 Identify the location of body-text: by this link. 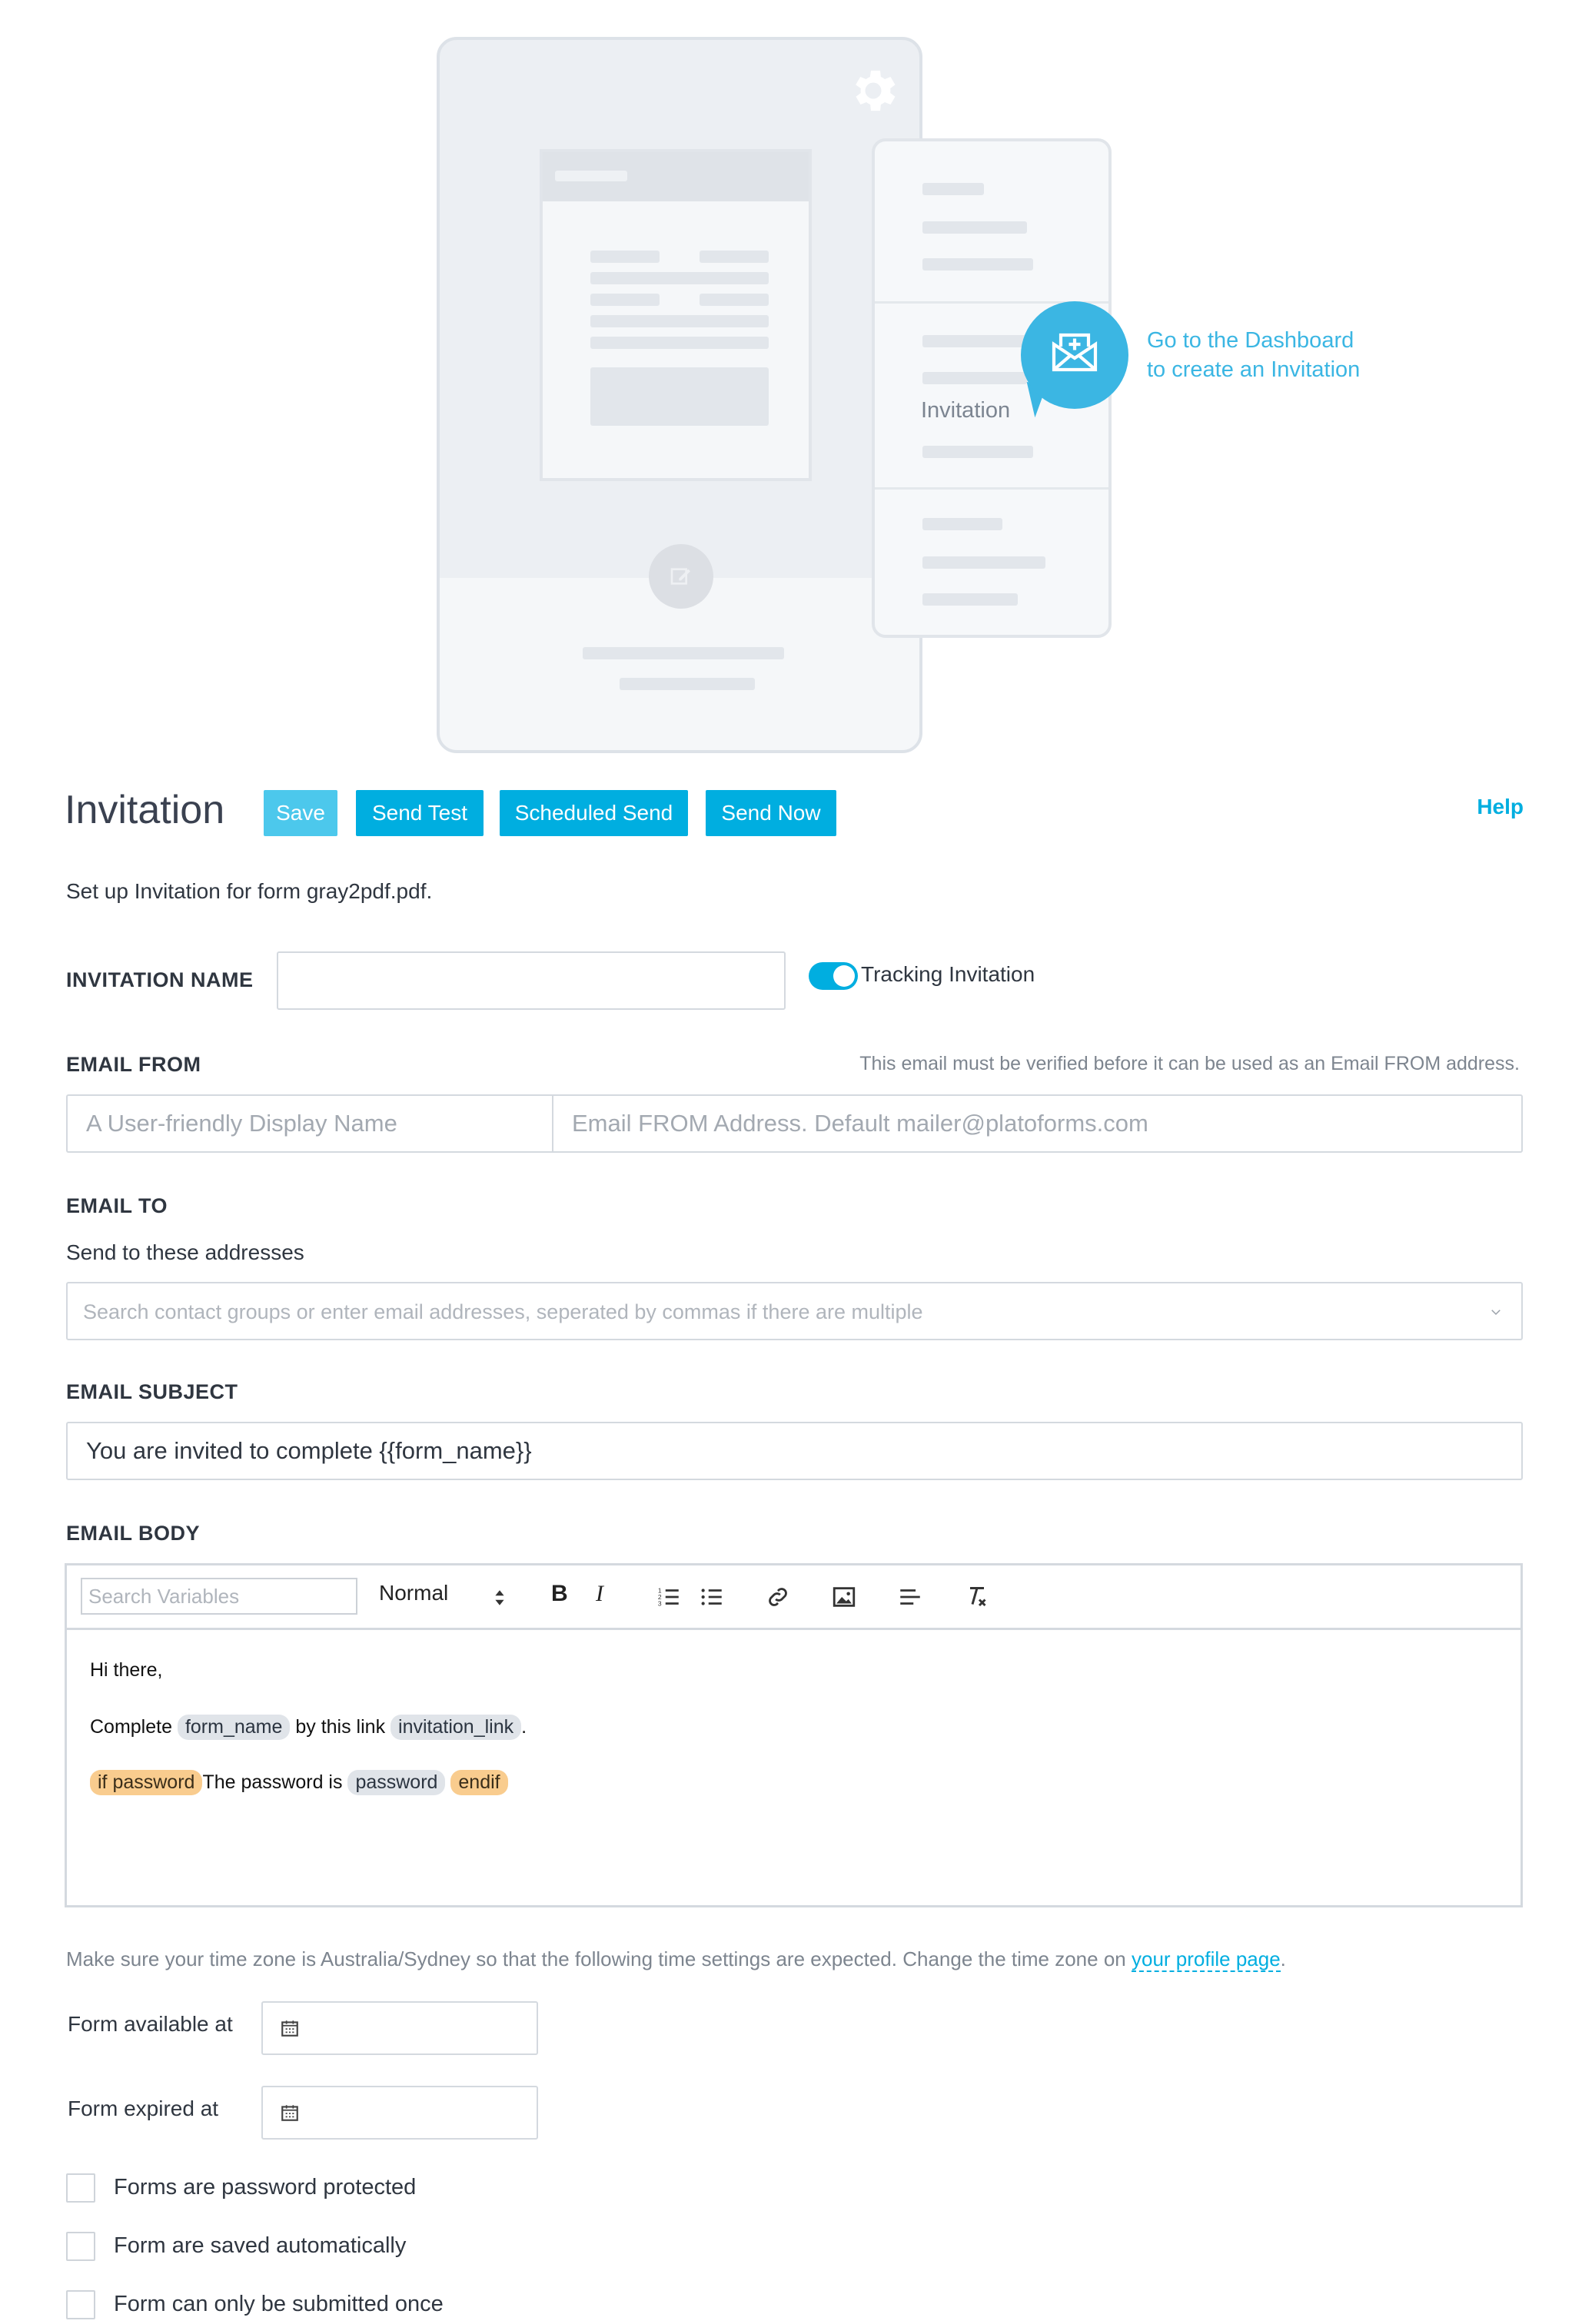
(340, 1727).